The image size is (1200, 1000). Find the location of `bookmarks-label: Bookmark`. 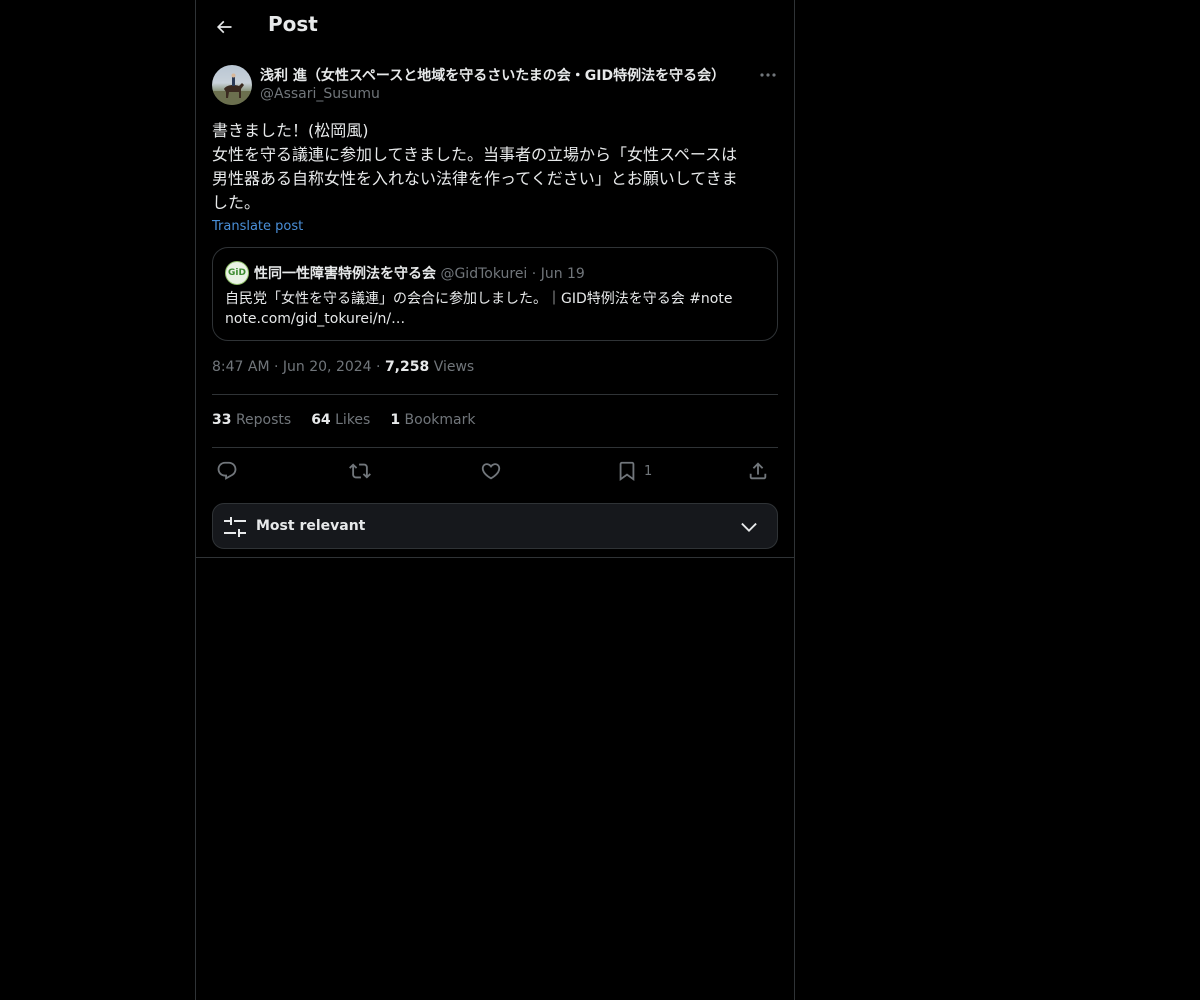

bookmarks-label: Bookmark is located at coordinates (440, 420).